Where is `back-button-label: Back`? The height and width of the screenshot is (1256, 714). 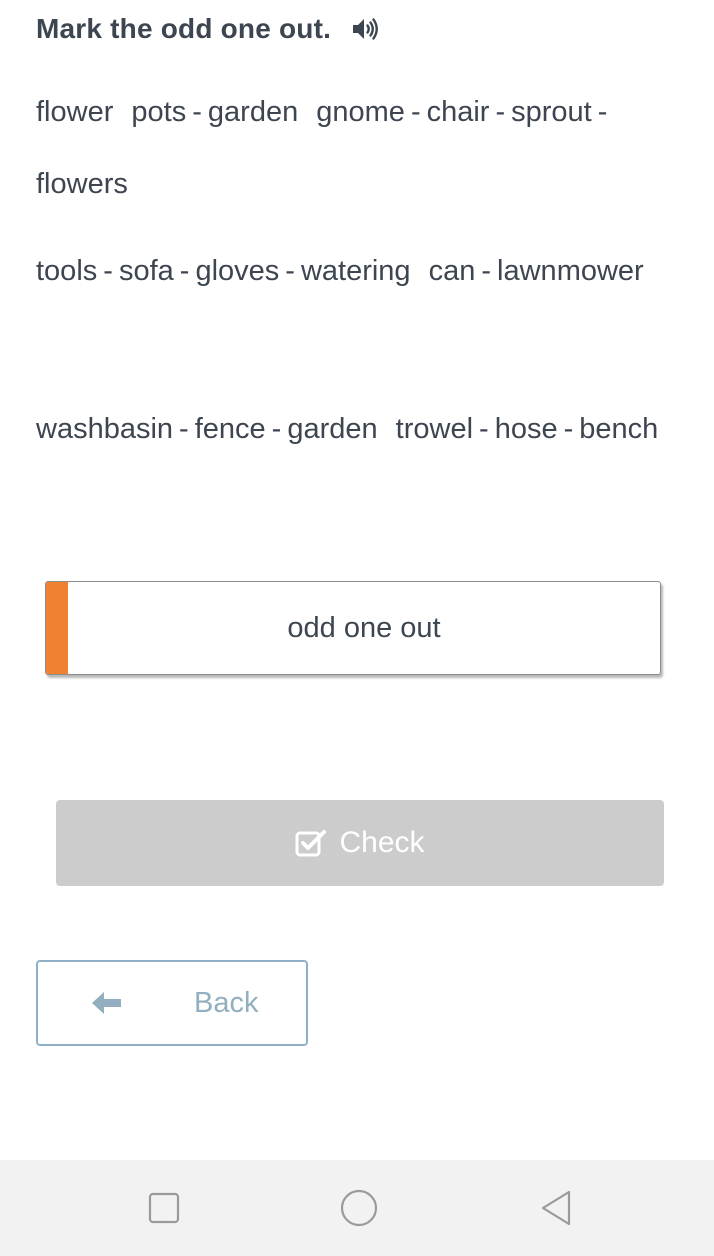 back-button-label: Back is located at coordinates (226, 1002).